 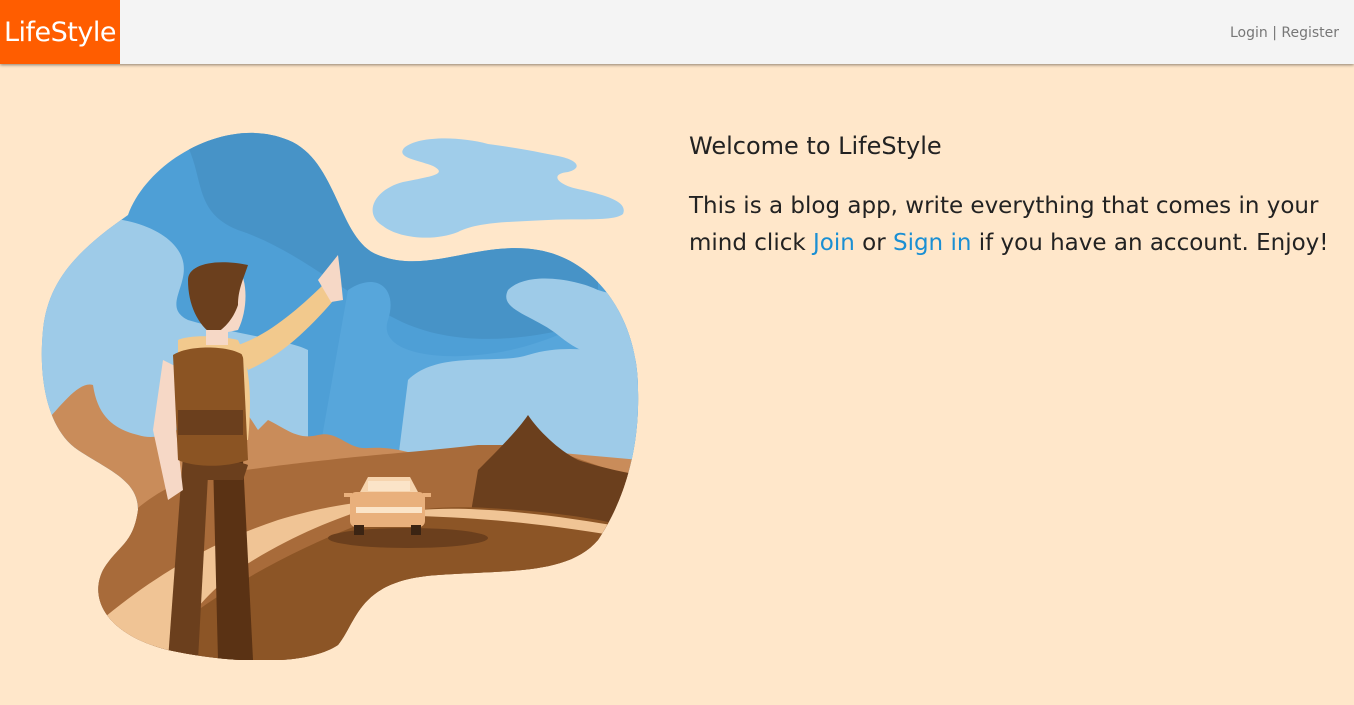 What do you see at coordinates (677, 32) in the screenshot?
I see `navbar: LifeStyle Login | Register` at bounding box center [677, 32].